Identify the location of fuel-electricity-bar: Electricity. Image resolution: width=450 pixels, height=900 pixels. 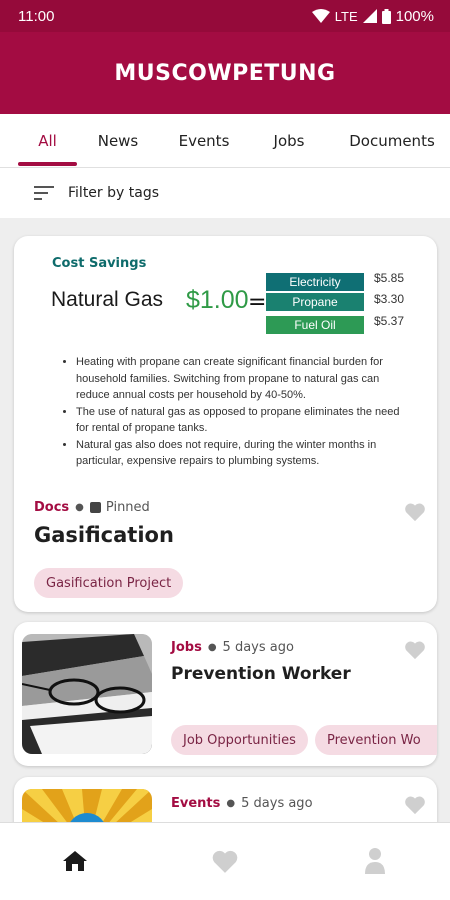
(315, 282).